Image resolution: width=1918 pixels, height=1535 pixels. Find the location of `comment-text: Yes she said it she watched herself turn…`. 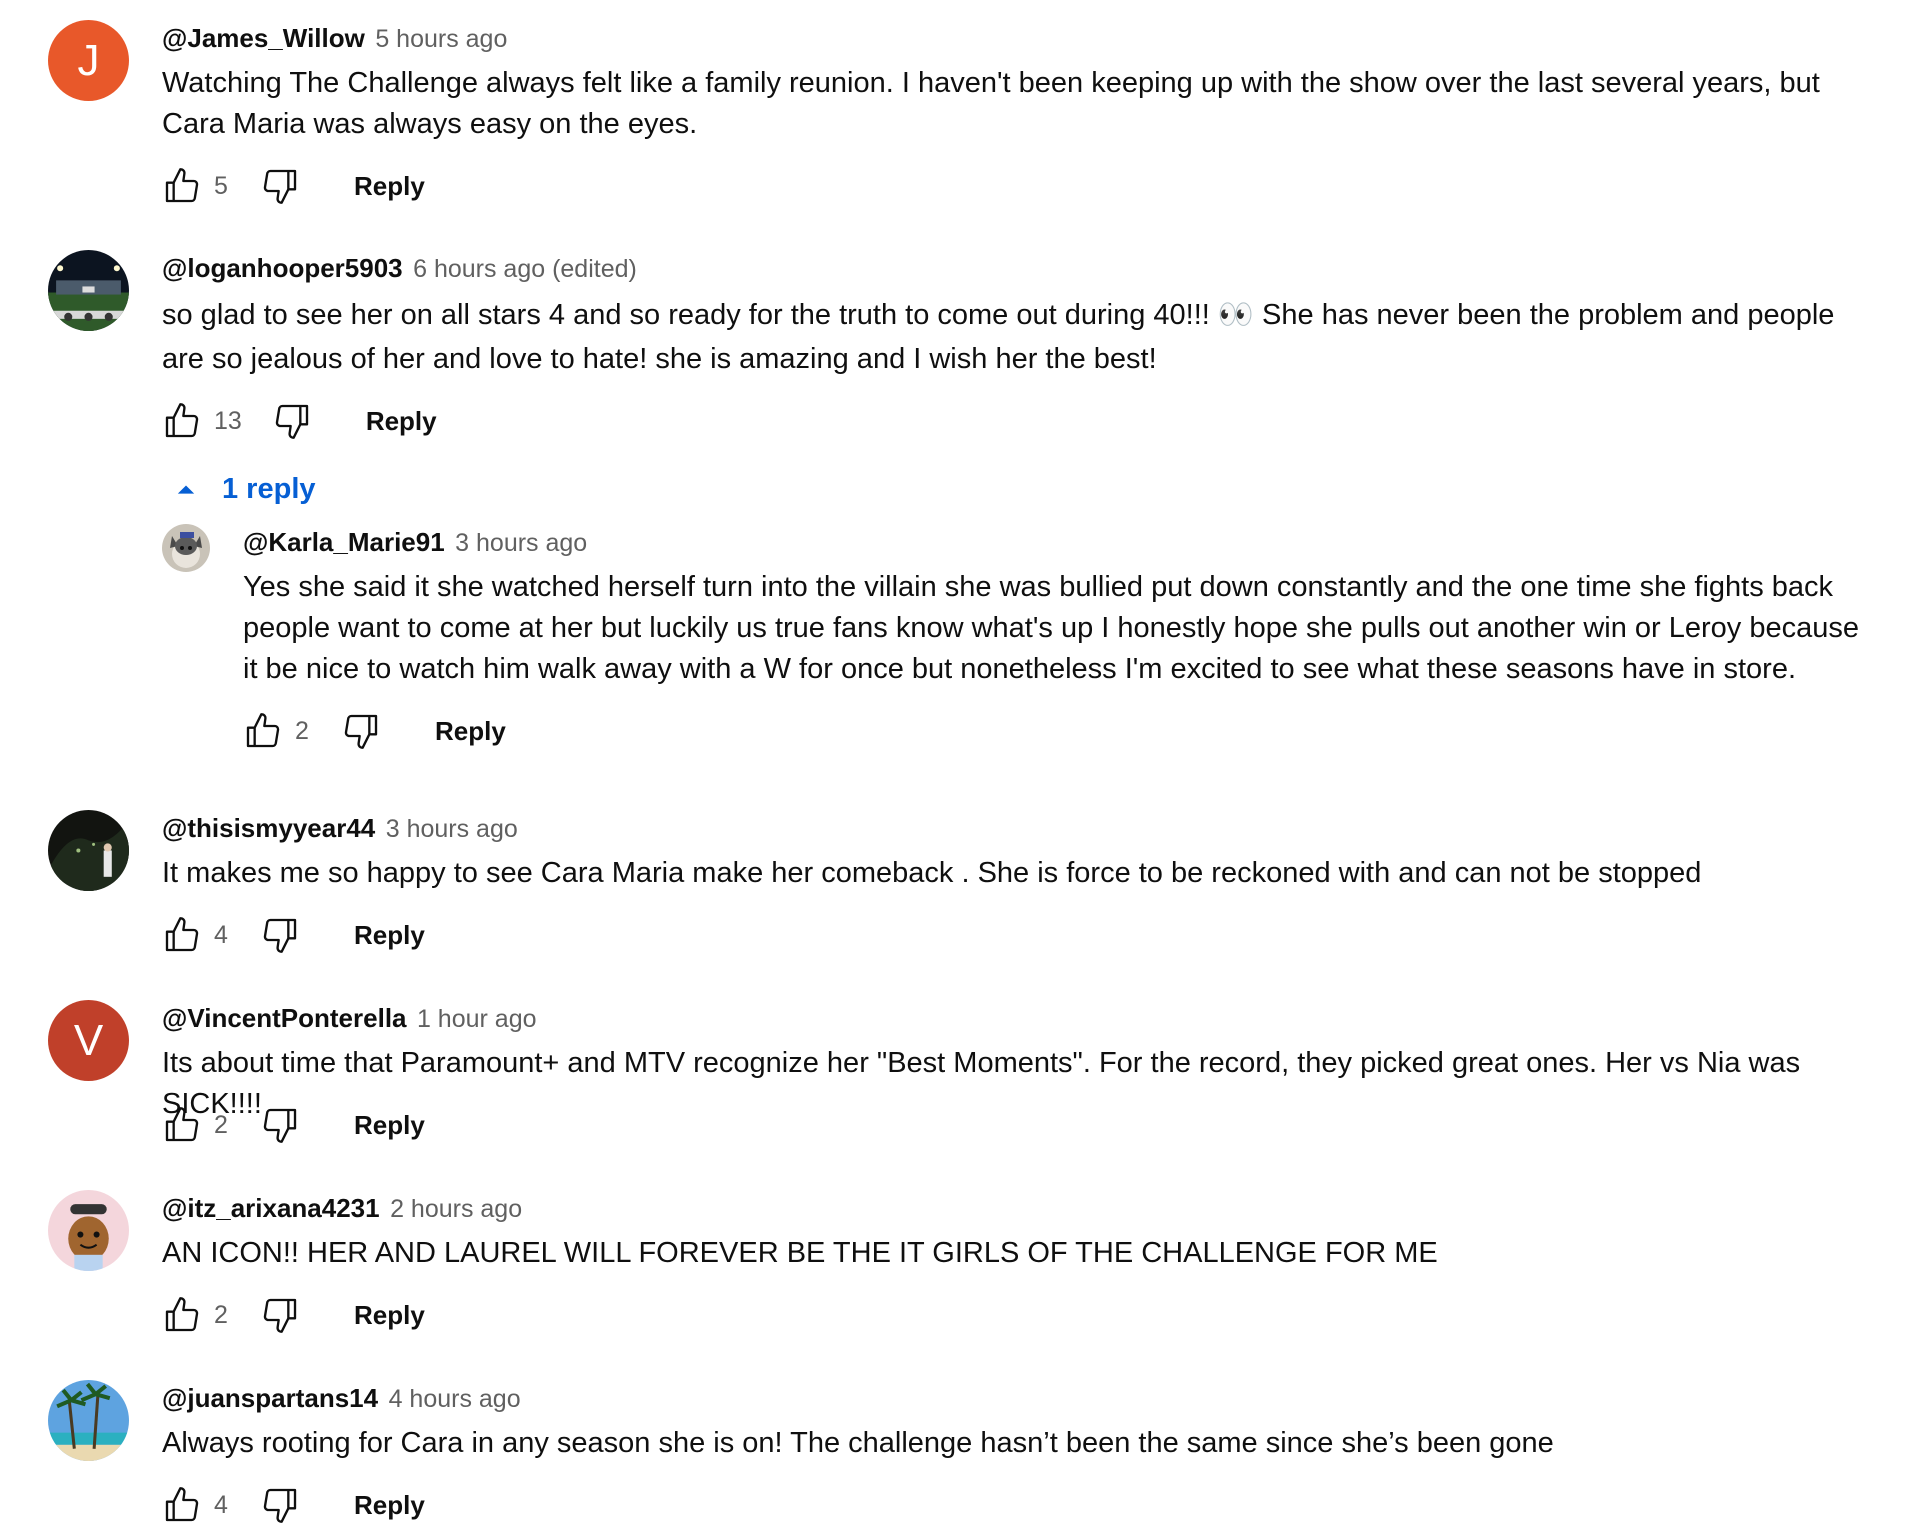

comment-text: Yes she said it she watched herself turn… is located at coordinates (1051, 628).